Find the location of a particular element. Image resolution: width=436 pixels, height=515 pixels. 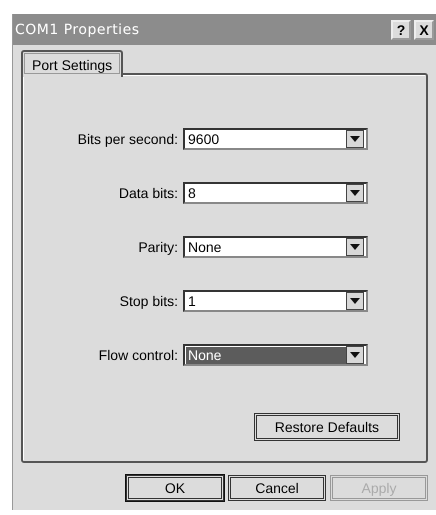

window-title: COM1 Properties is located at coordinates (77, 30).